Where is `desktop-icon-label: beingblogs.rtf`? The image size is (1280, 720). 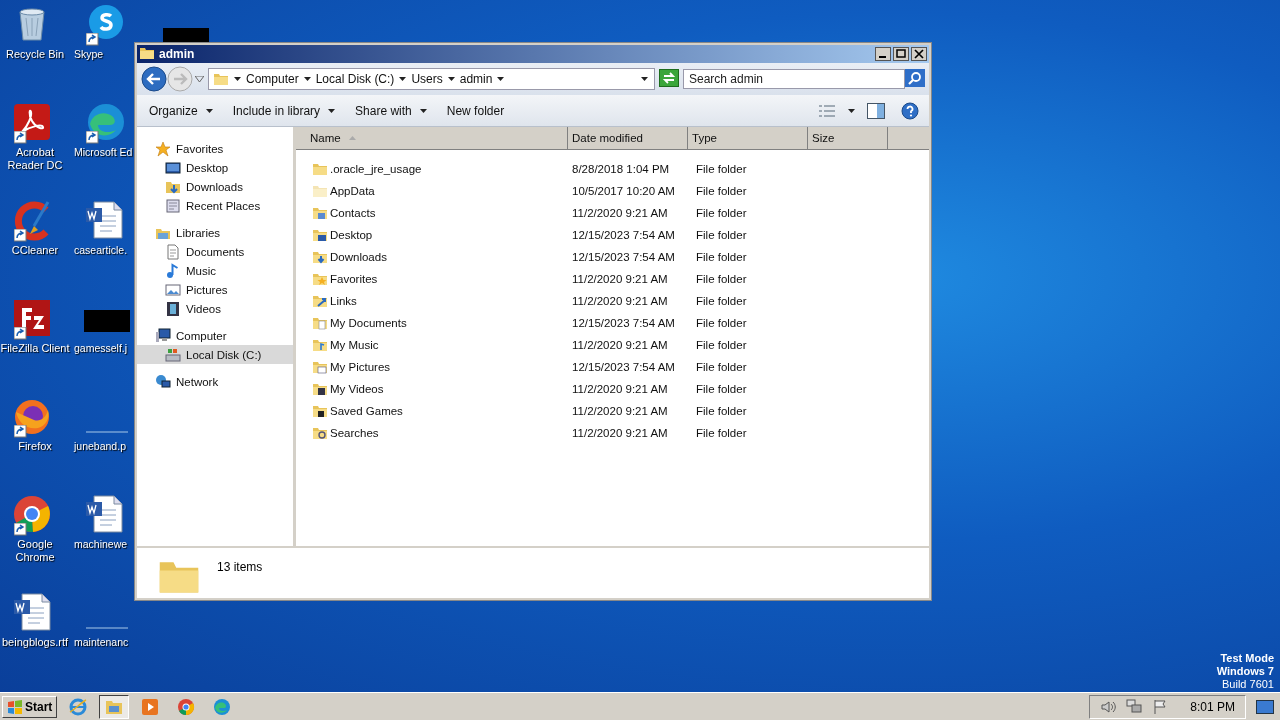 desktop-icon-label: beingblogs.rtf is located at coordinates (34, 642).